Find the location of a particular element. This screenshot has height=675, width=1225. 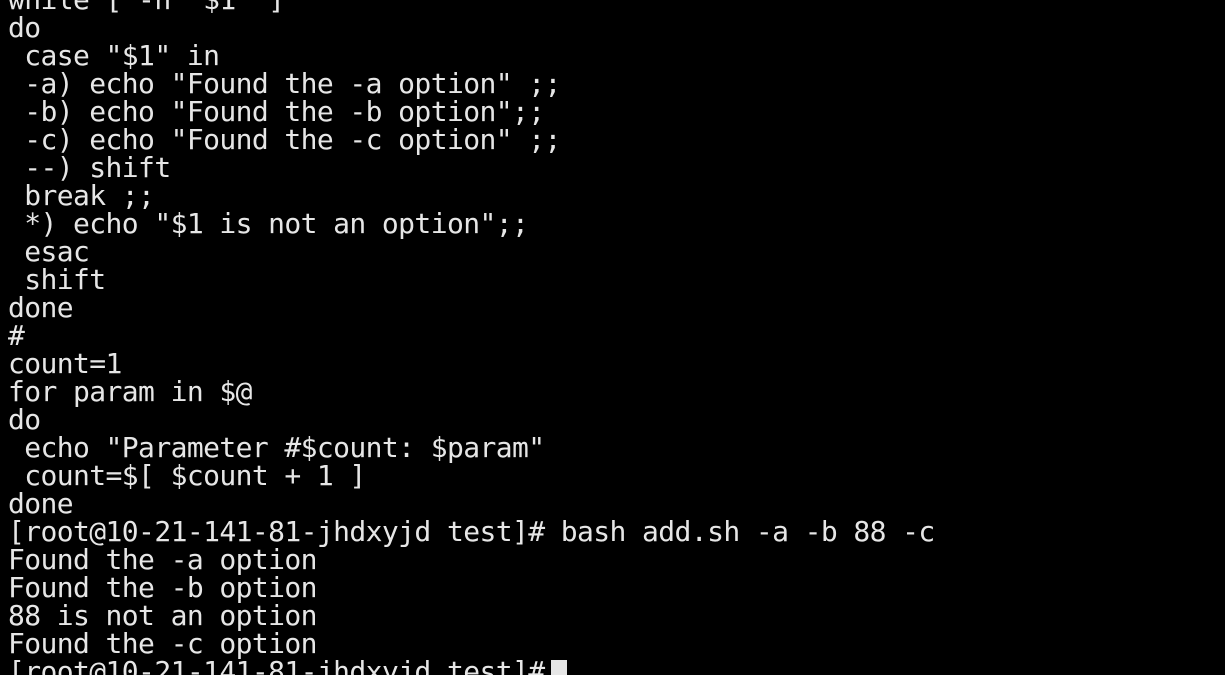

terminal-line: while [ -n "$1" ] is located at coordinates (471, 7).